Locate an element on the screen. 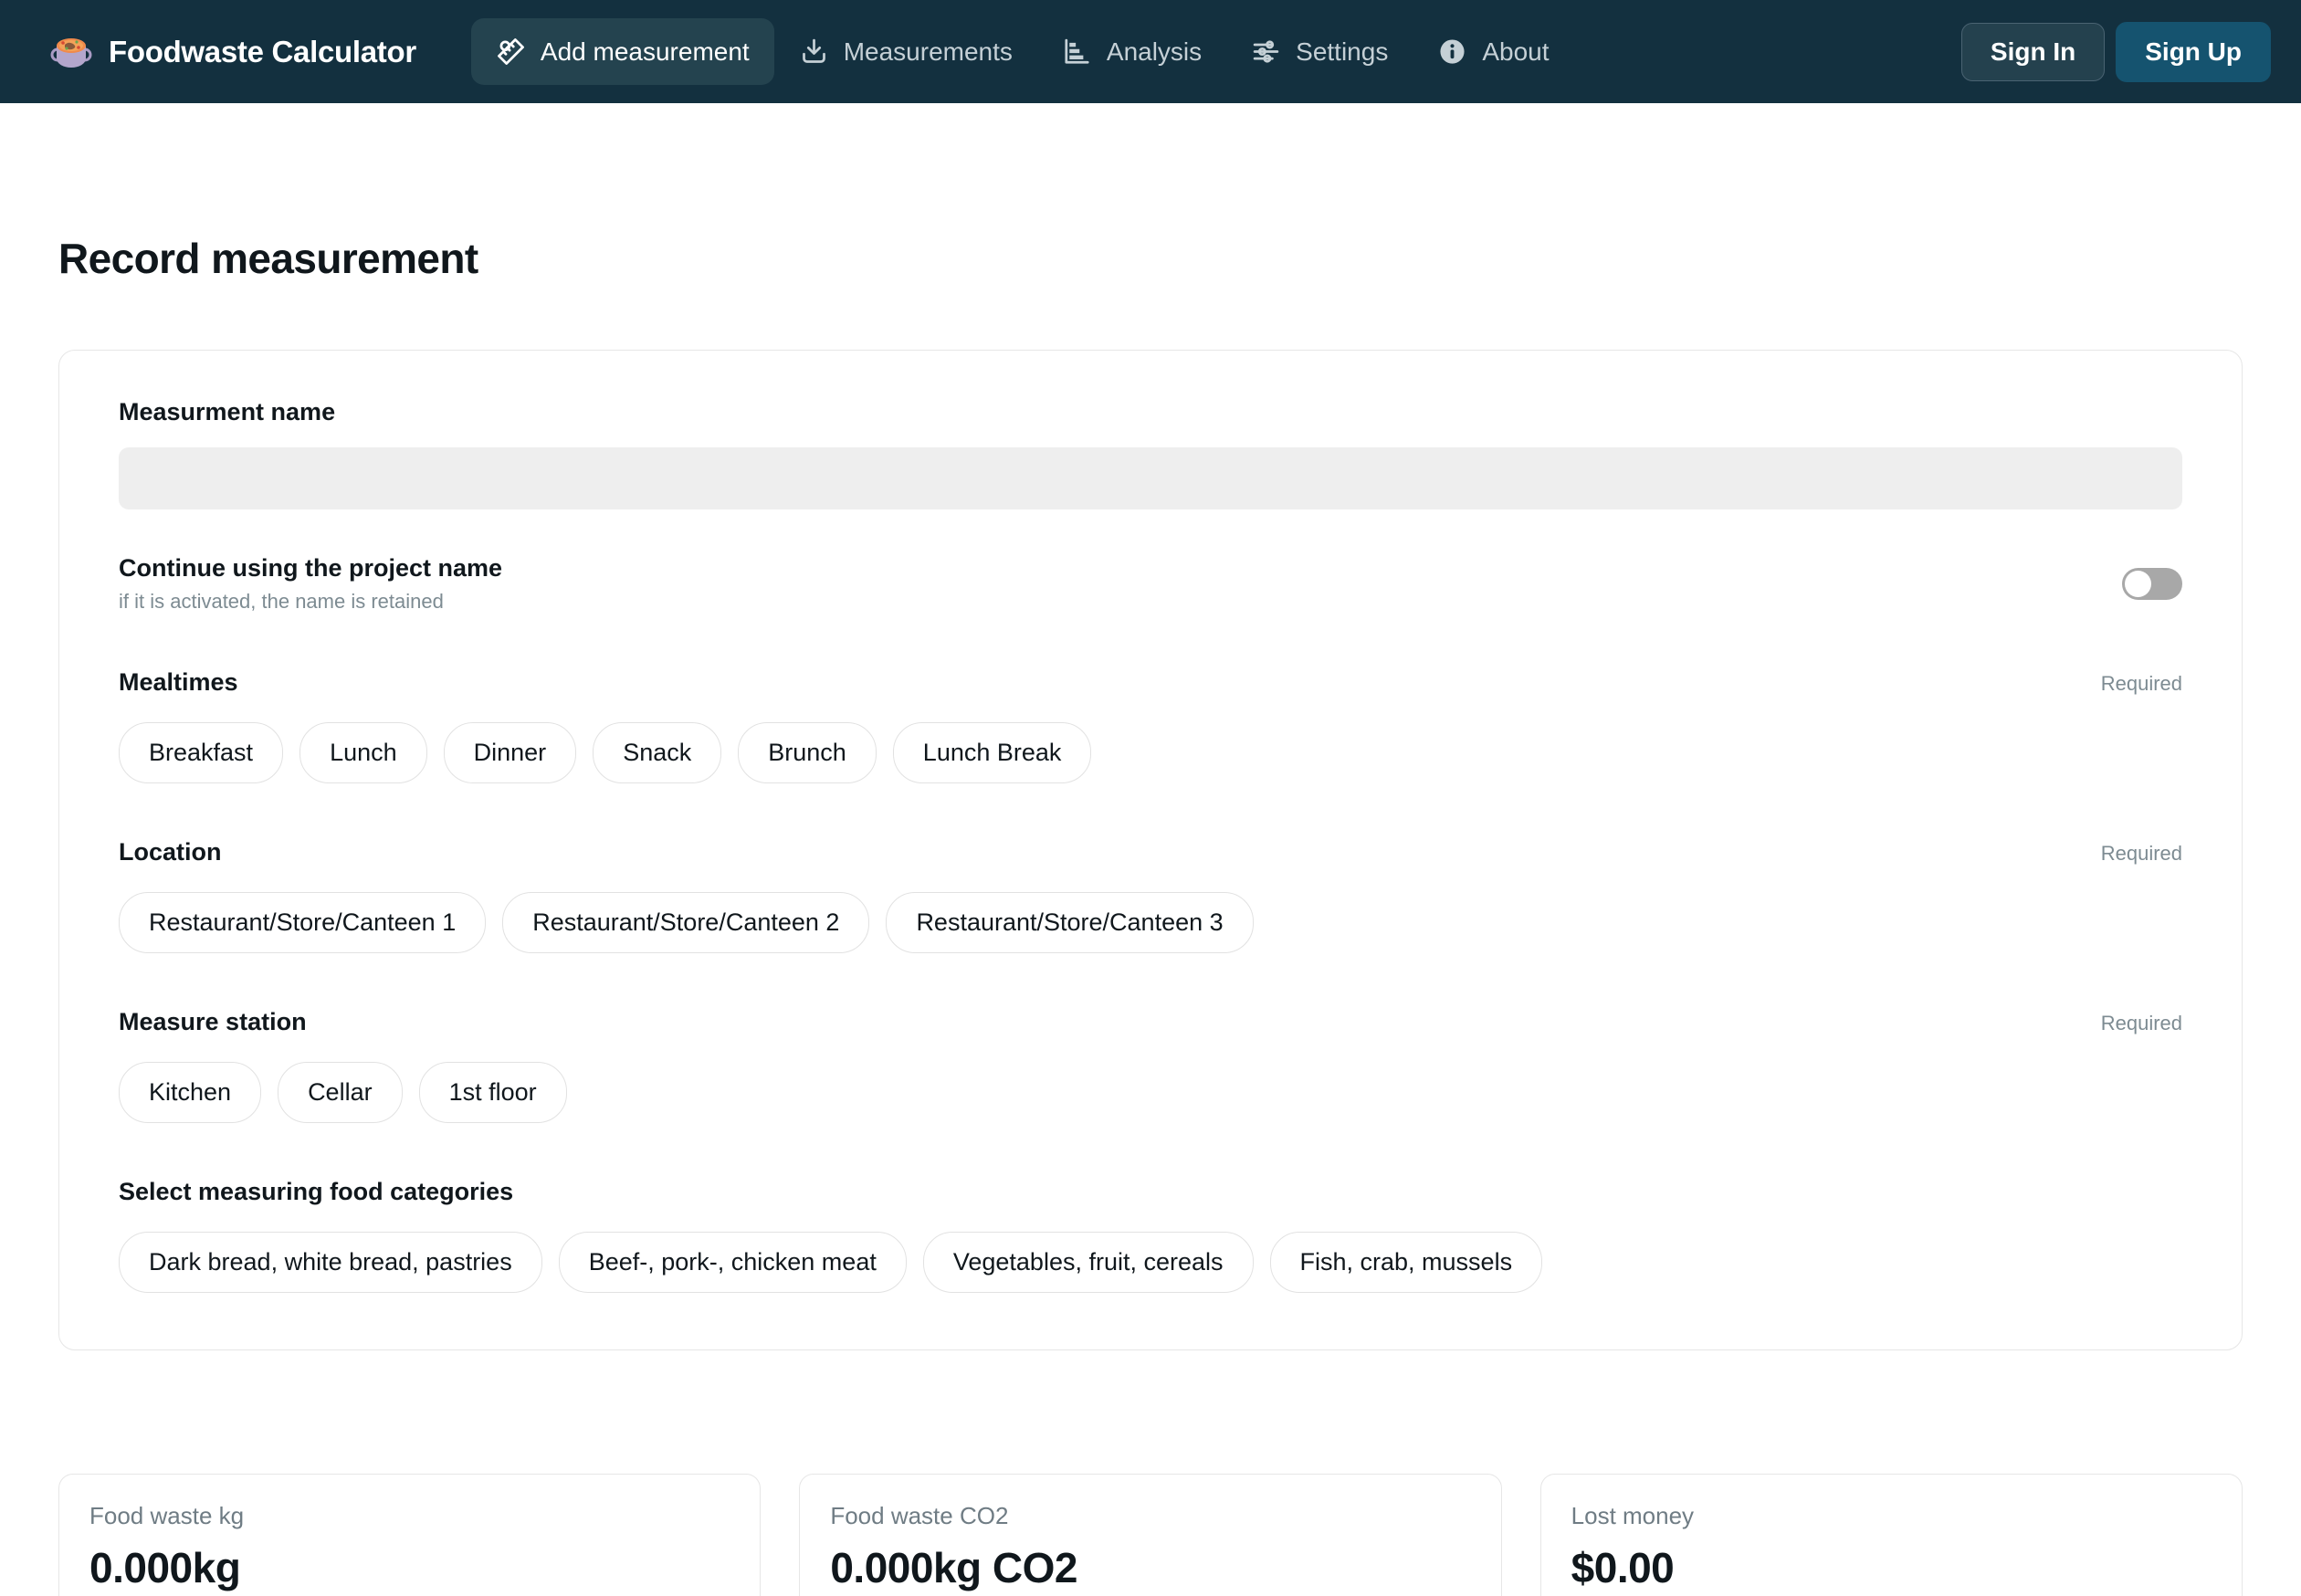 The image size is (2301, 1596). measurement-name-field: Measurment name is located at coordinates (1150, 454).